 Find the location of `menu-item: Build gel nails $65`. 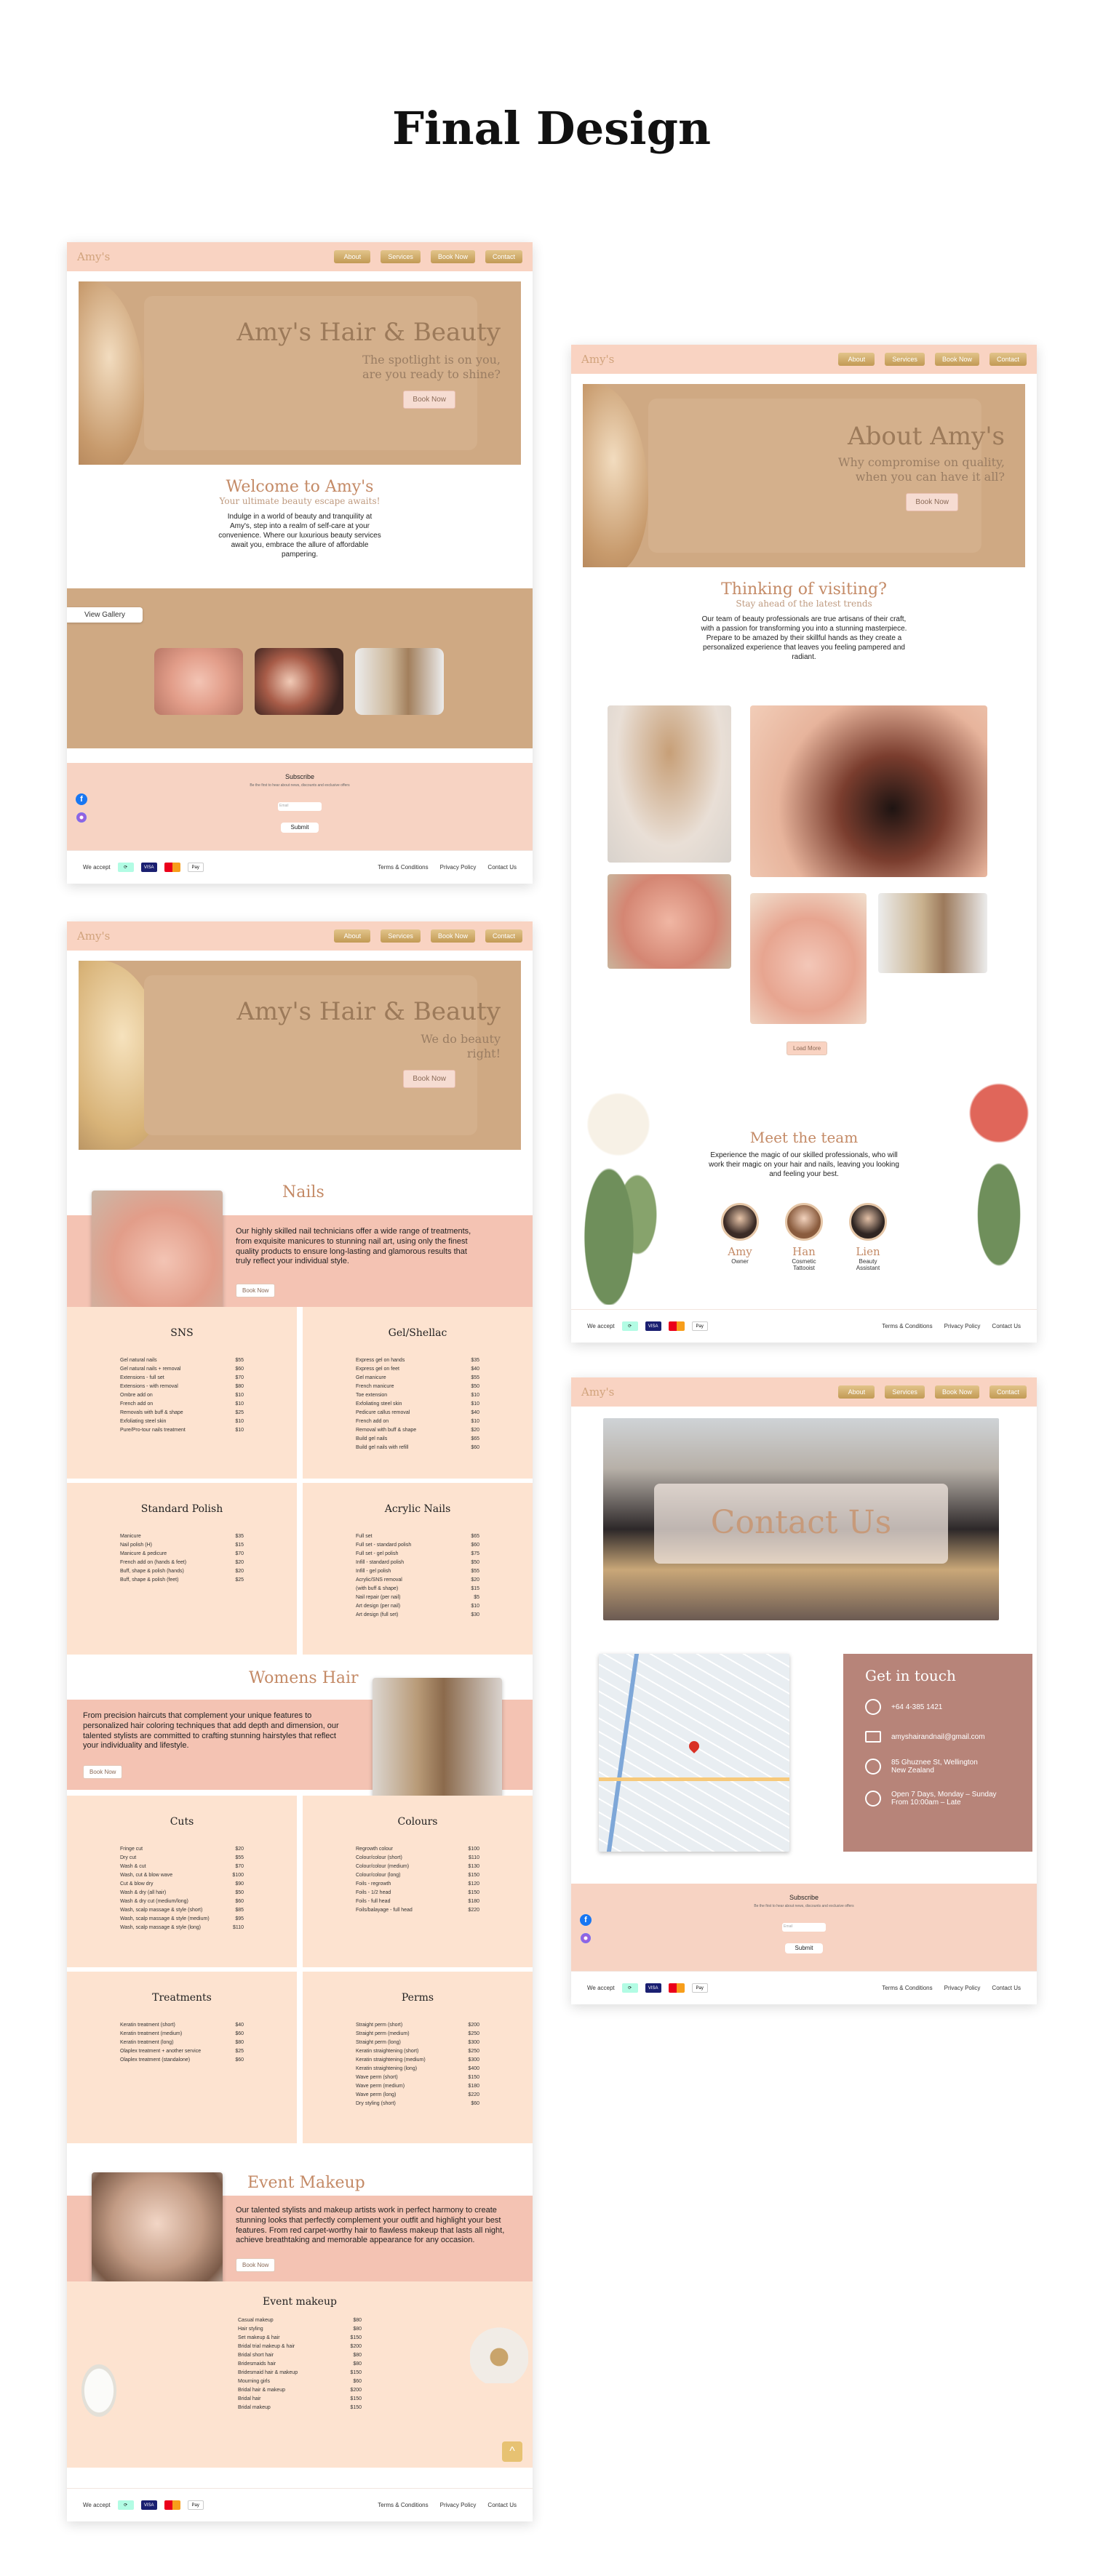

menu-item: Build gel nails $65 is located at coordinates (417, 1439).